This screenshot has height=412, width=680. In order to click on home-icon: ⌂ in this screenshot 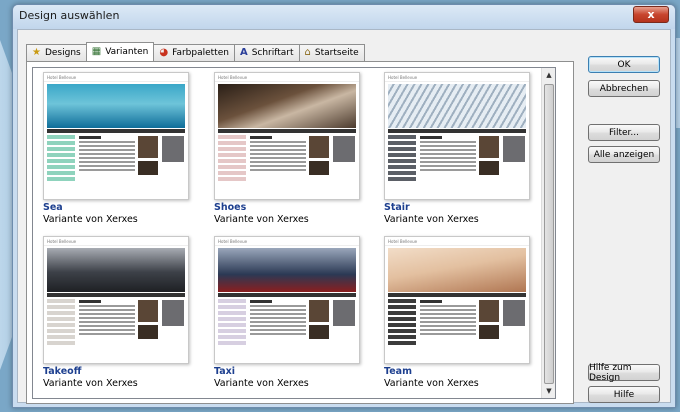, I will do `click(307, 52)`.